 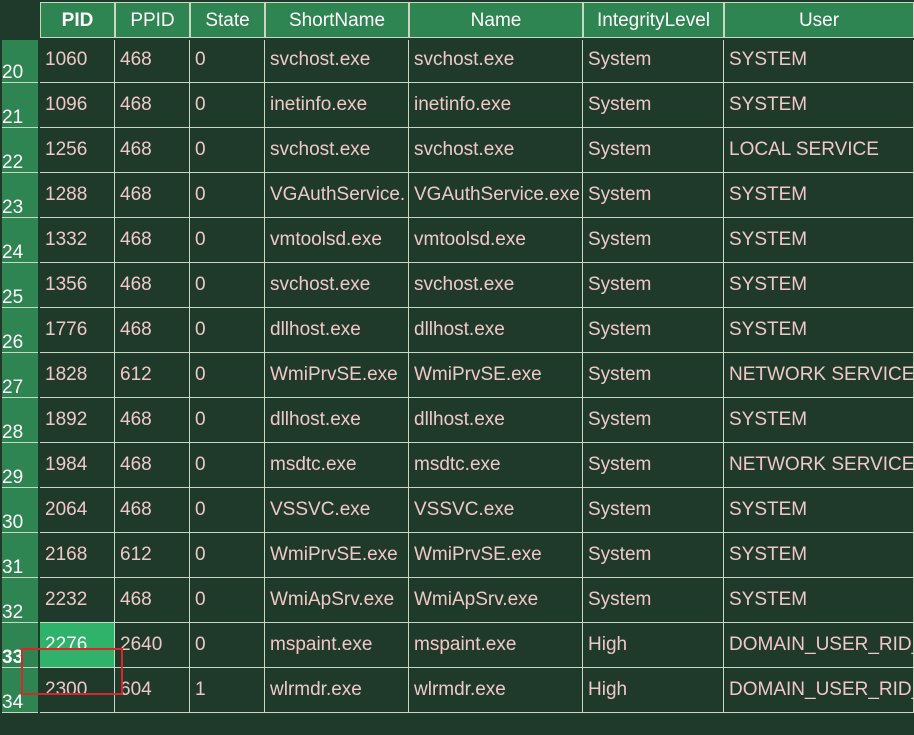 I want to click on cell-pid: 2168, so click(x=77, y=555).